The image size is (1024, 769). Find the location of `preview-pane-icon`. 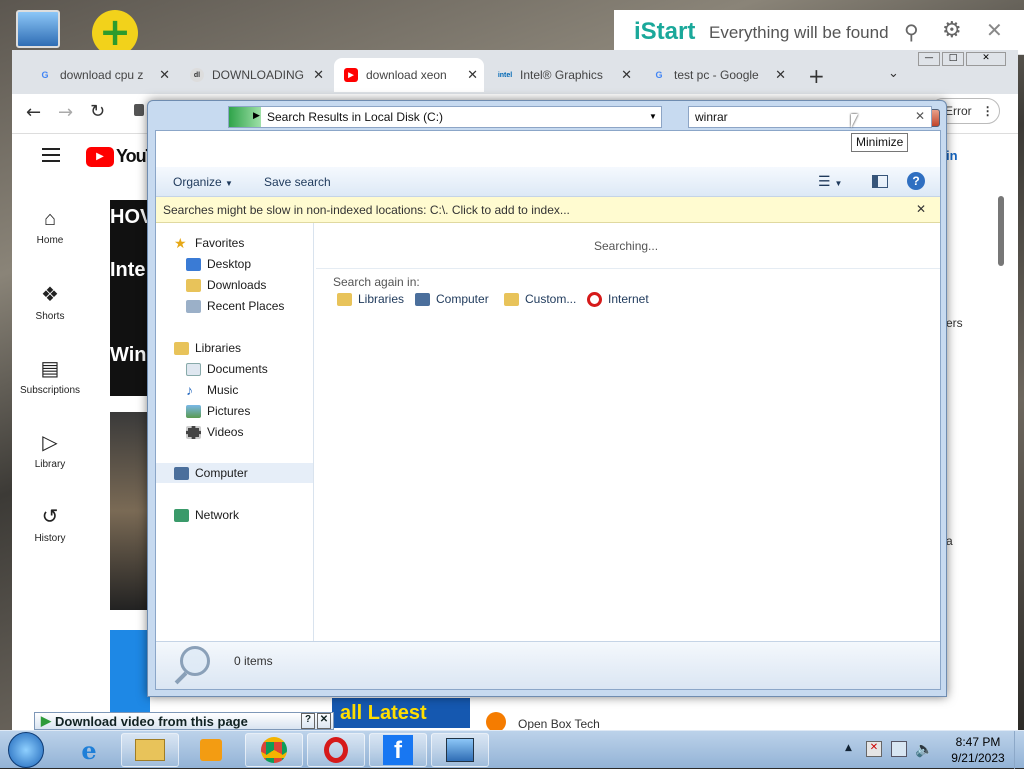

preview-pane-icon is located at coordinates (880, 181).